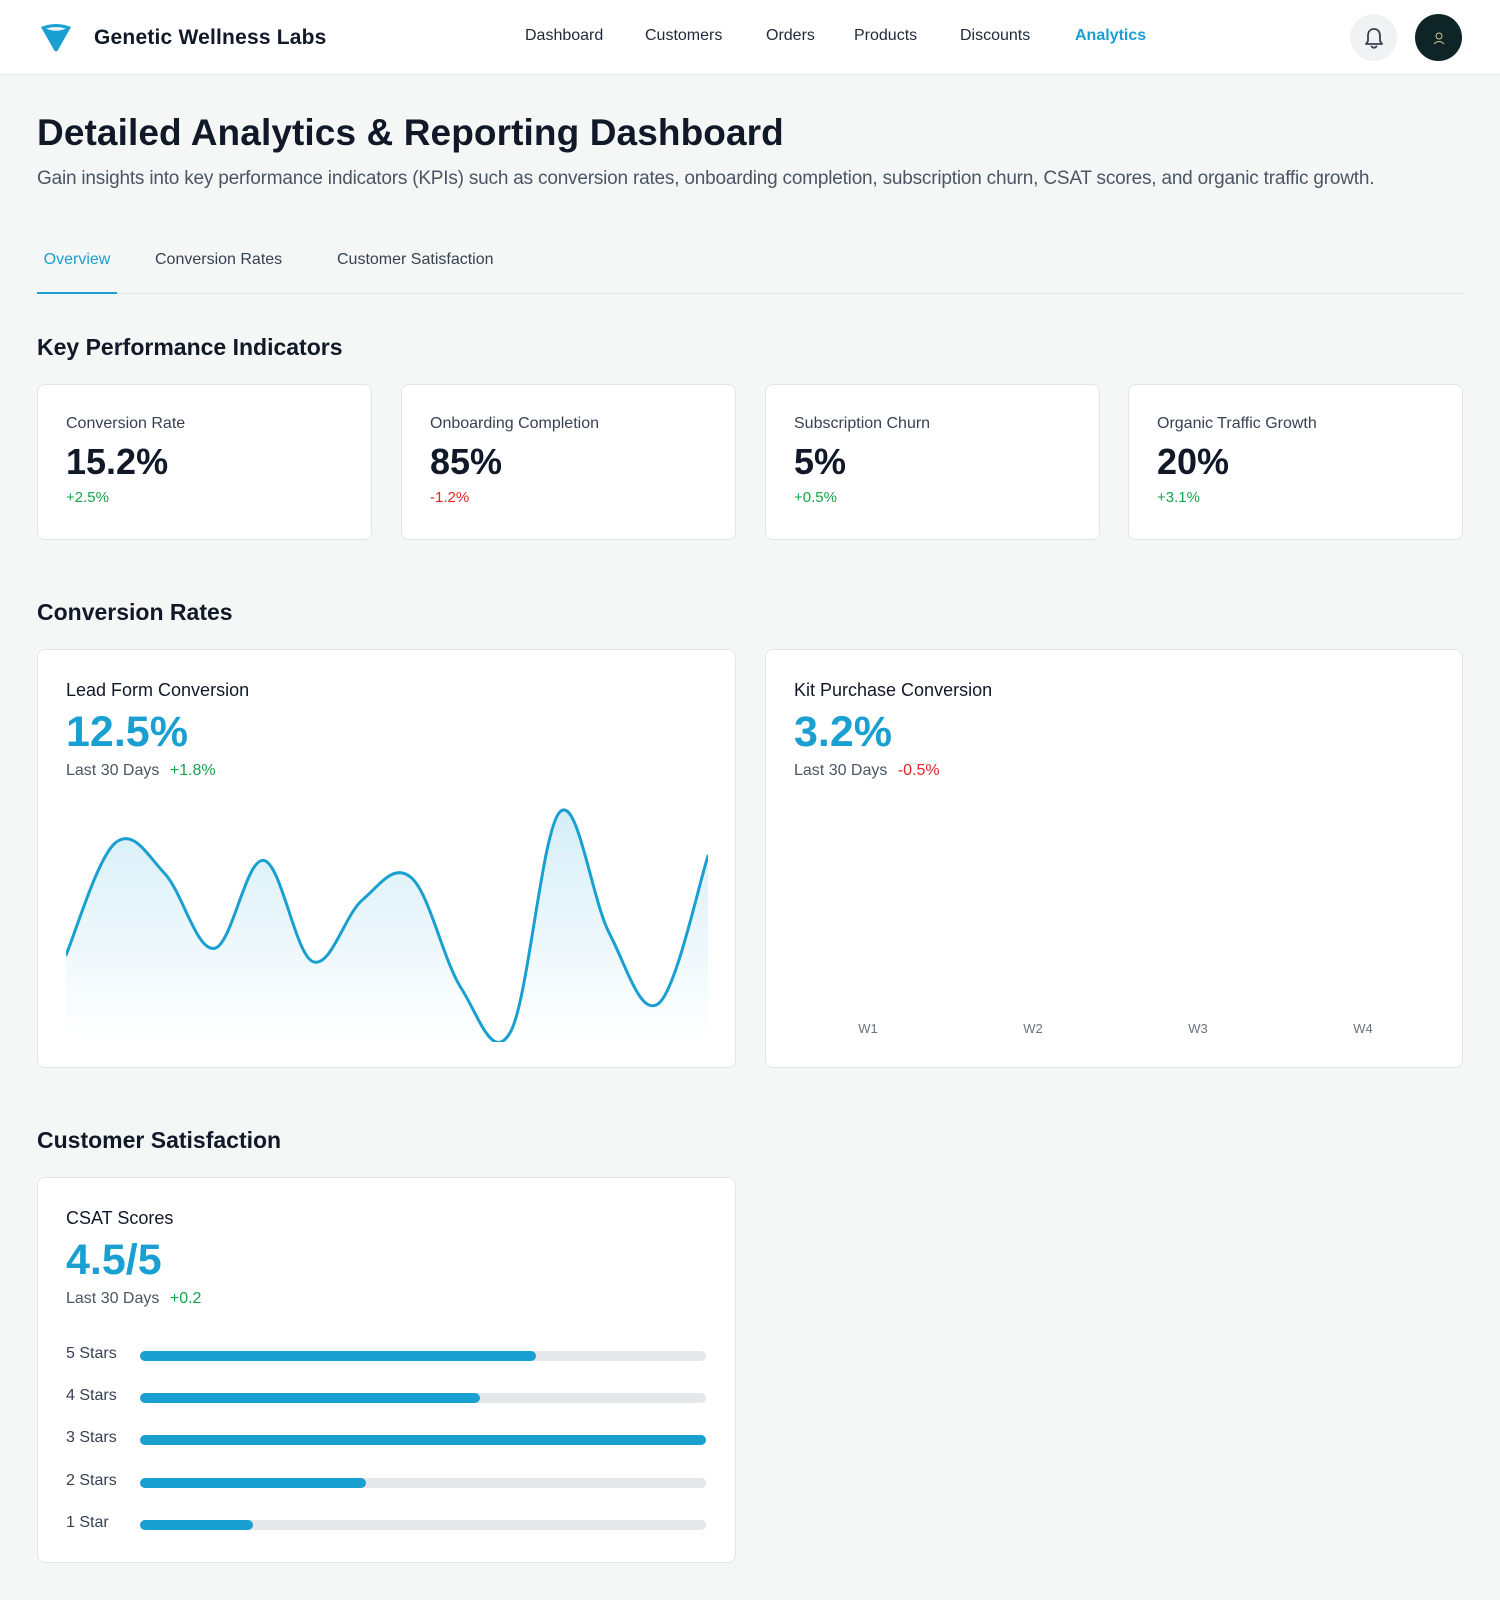  I want to click on chart-value: 3.2%, so click(843, 732).